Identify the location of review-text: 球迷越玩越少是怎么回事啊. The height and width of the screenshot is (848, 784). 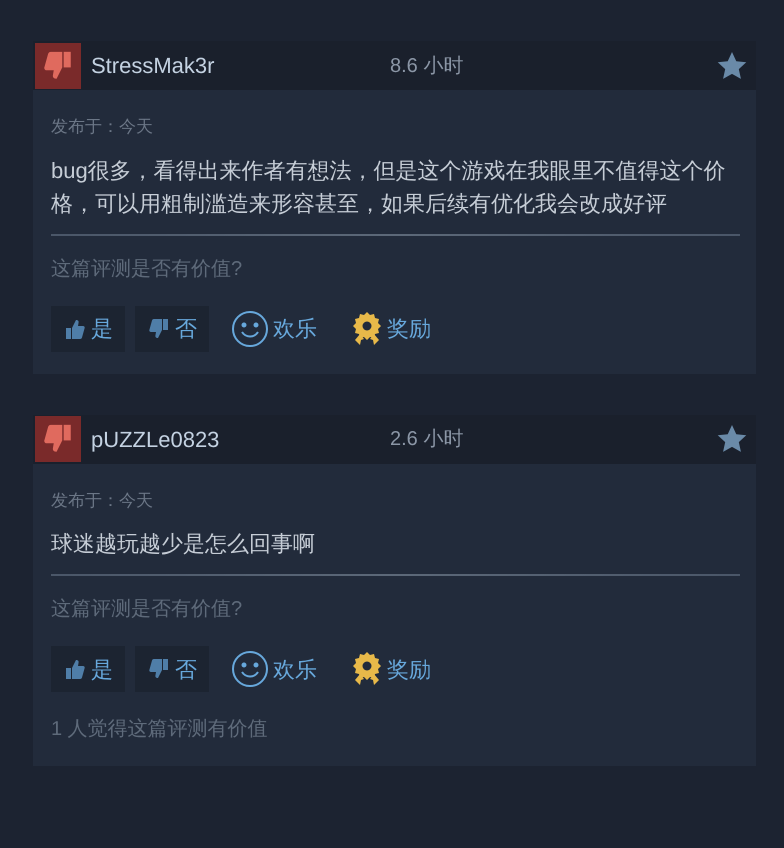
(183, 544).